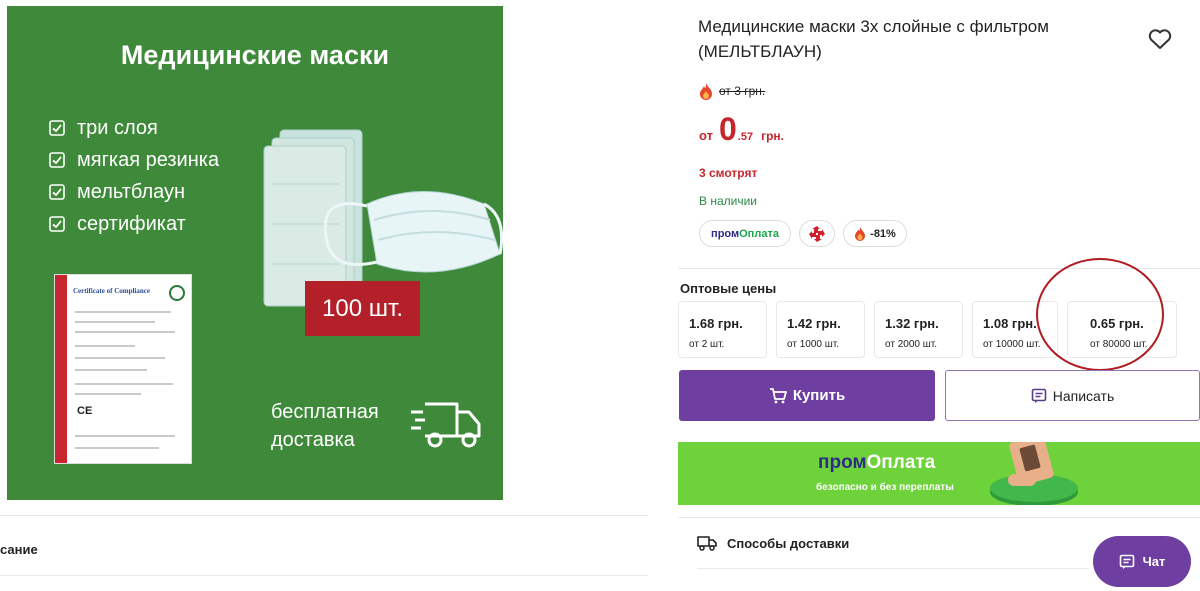 This screenshot has height=591, width=1200. Describe the element at coordinates (745, 137) in the screenshot. I see `price-fraction: .57` at that location.